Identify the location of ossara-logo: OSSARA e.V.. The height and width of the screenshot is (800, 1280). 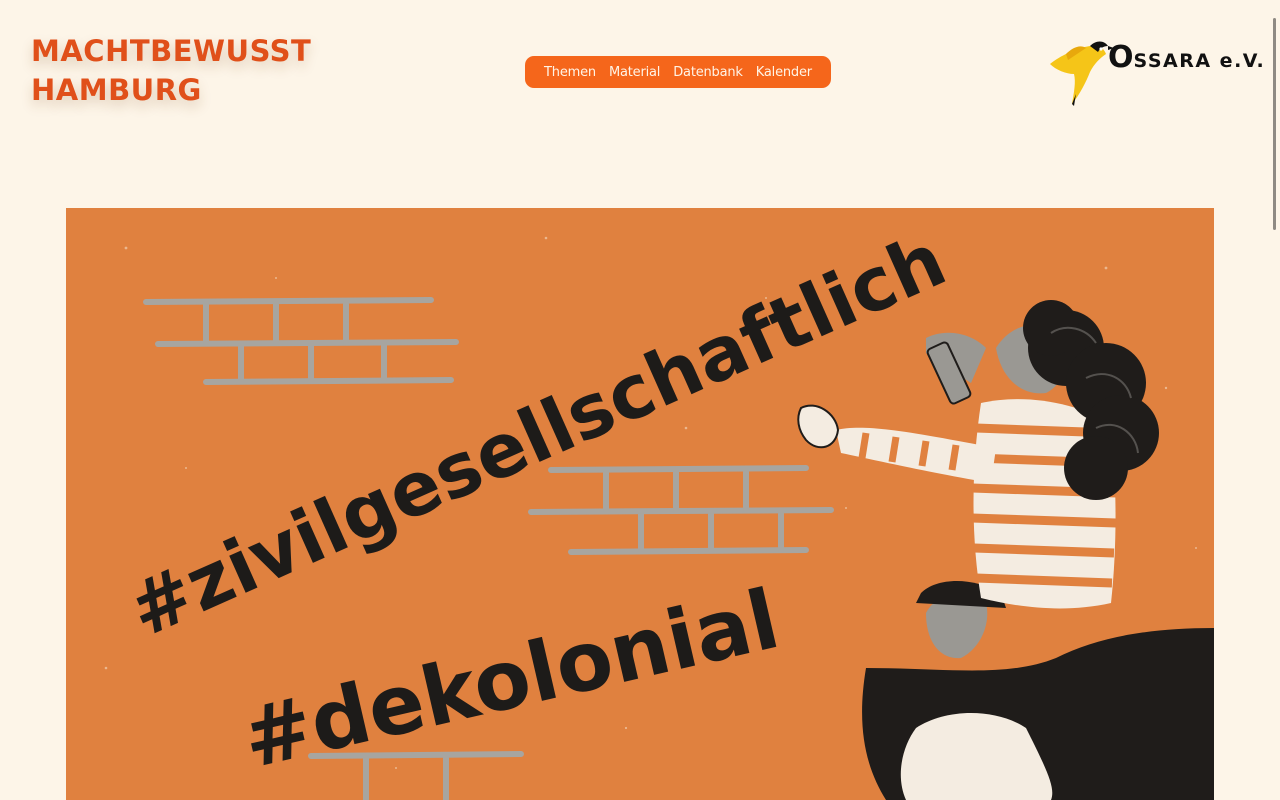
(1155, 71).